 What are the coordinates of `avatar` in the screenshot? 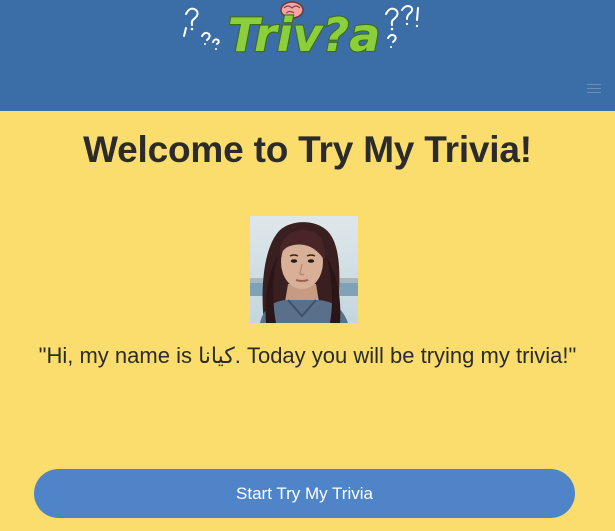 It's located at (304, 269).